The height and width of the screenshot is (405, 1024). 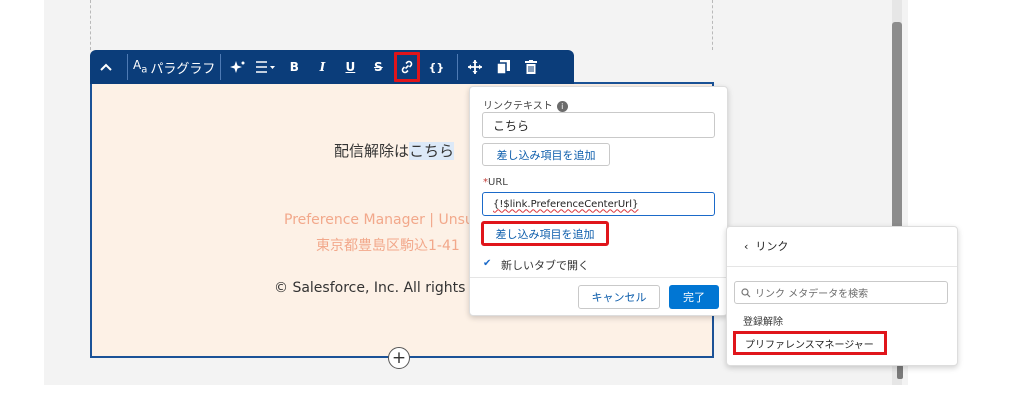 I want to click on search-placeholder: リンク メタデータを検索, so click(x=812, y=294).